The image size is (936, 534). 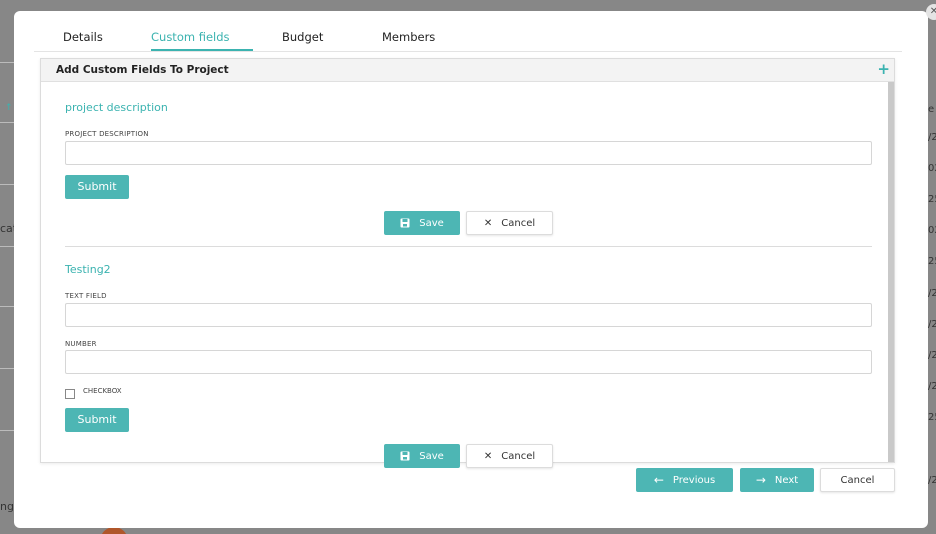 I want to click on previous-button: ← Previous, so click(x=684, y=480).